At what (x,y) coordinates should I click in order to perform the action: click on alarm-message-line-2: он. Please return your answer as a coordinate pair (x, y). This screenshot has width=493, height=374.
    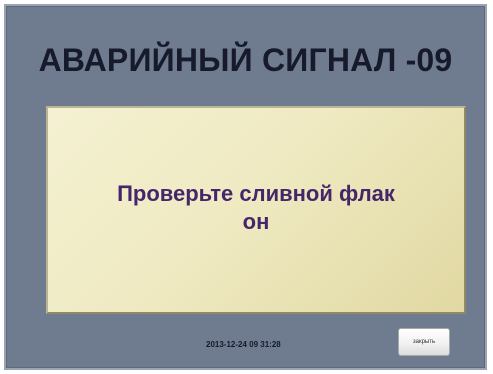
    Looking at the image, I should click on (256, 221).